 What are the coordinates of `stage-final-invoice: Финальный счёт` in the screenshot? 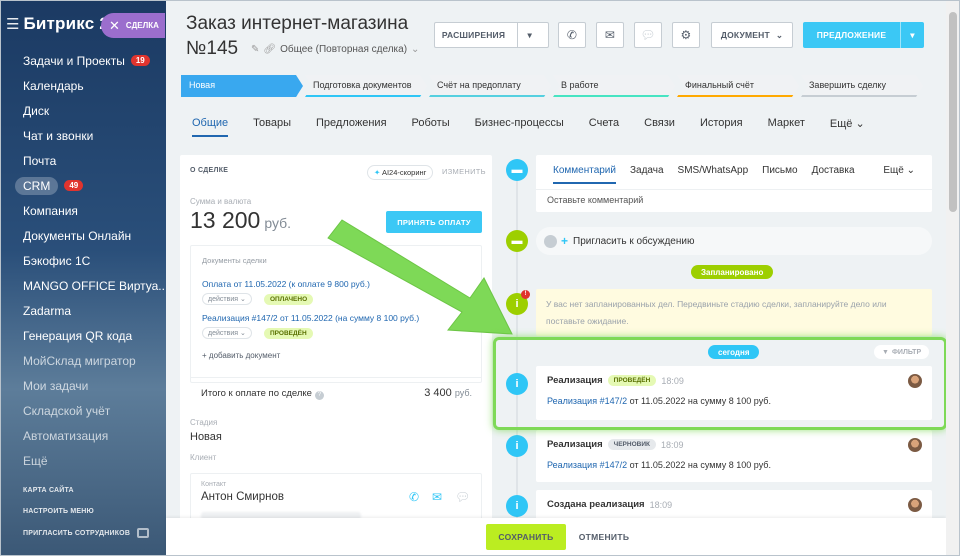 It's located at (738, 86).